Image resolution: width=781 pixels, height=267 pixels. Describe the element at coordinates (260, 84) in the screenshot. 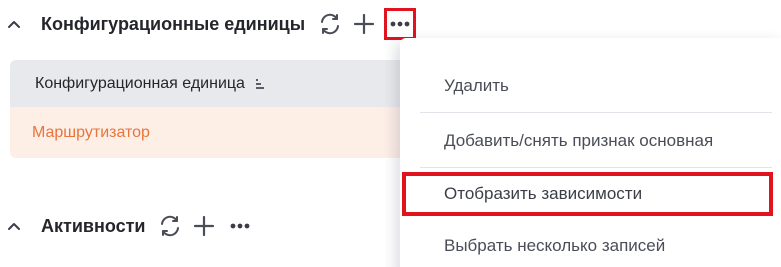

I see `sort-icon` at that location.